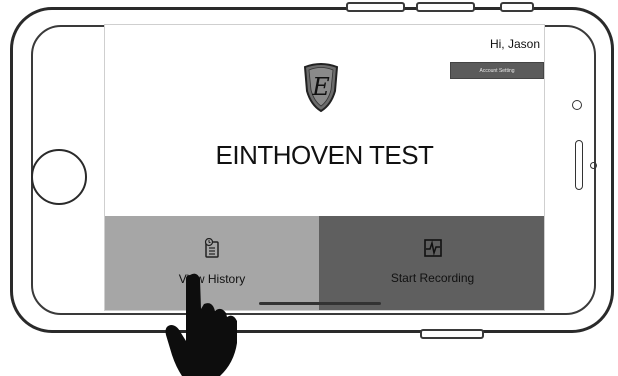 This screenshot has width=618, height=376. What do you see at coordinates (432, 248) in the screenshot?
I see `ecg-recording-icon` at bounding box center [432, 248].